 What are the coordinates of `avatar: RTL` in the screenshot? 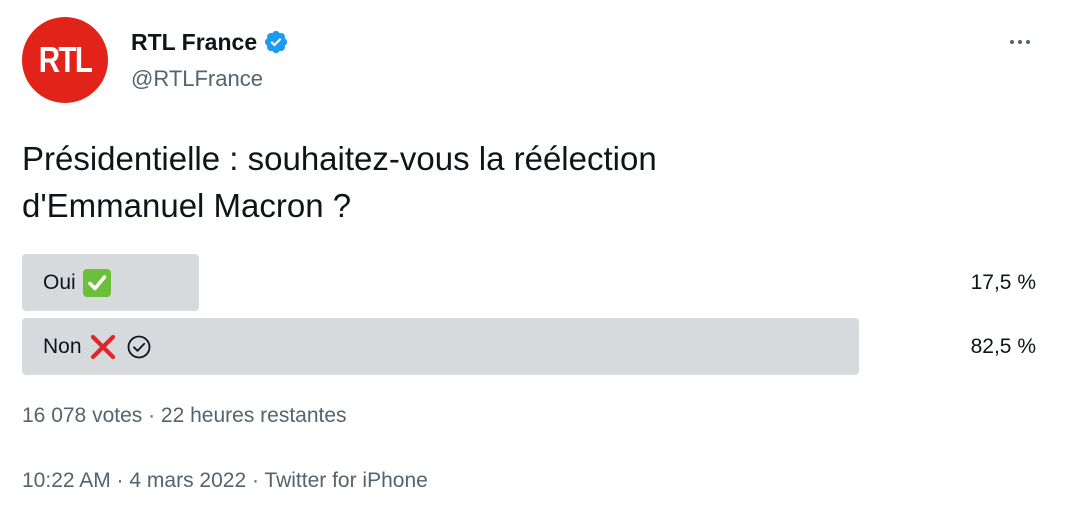 It's located at (65, 60).